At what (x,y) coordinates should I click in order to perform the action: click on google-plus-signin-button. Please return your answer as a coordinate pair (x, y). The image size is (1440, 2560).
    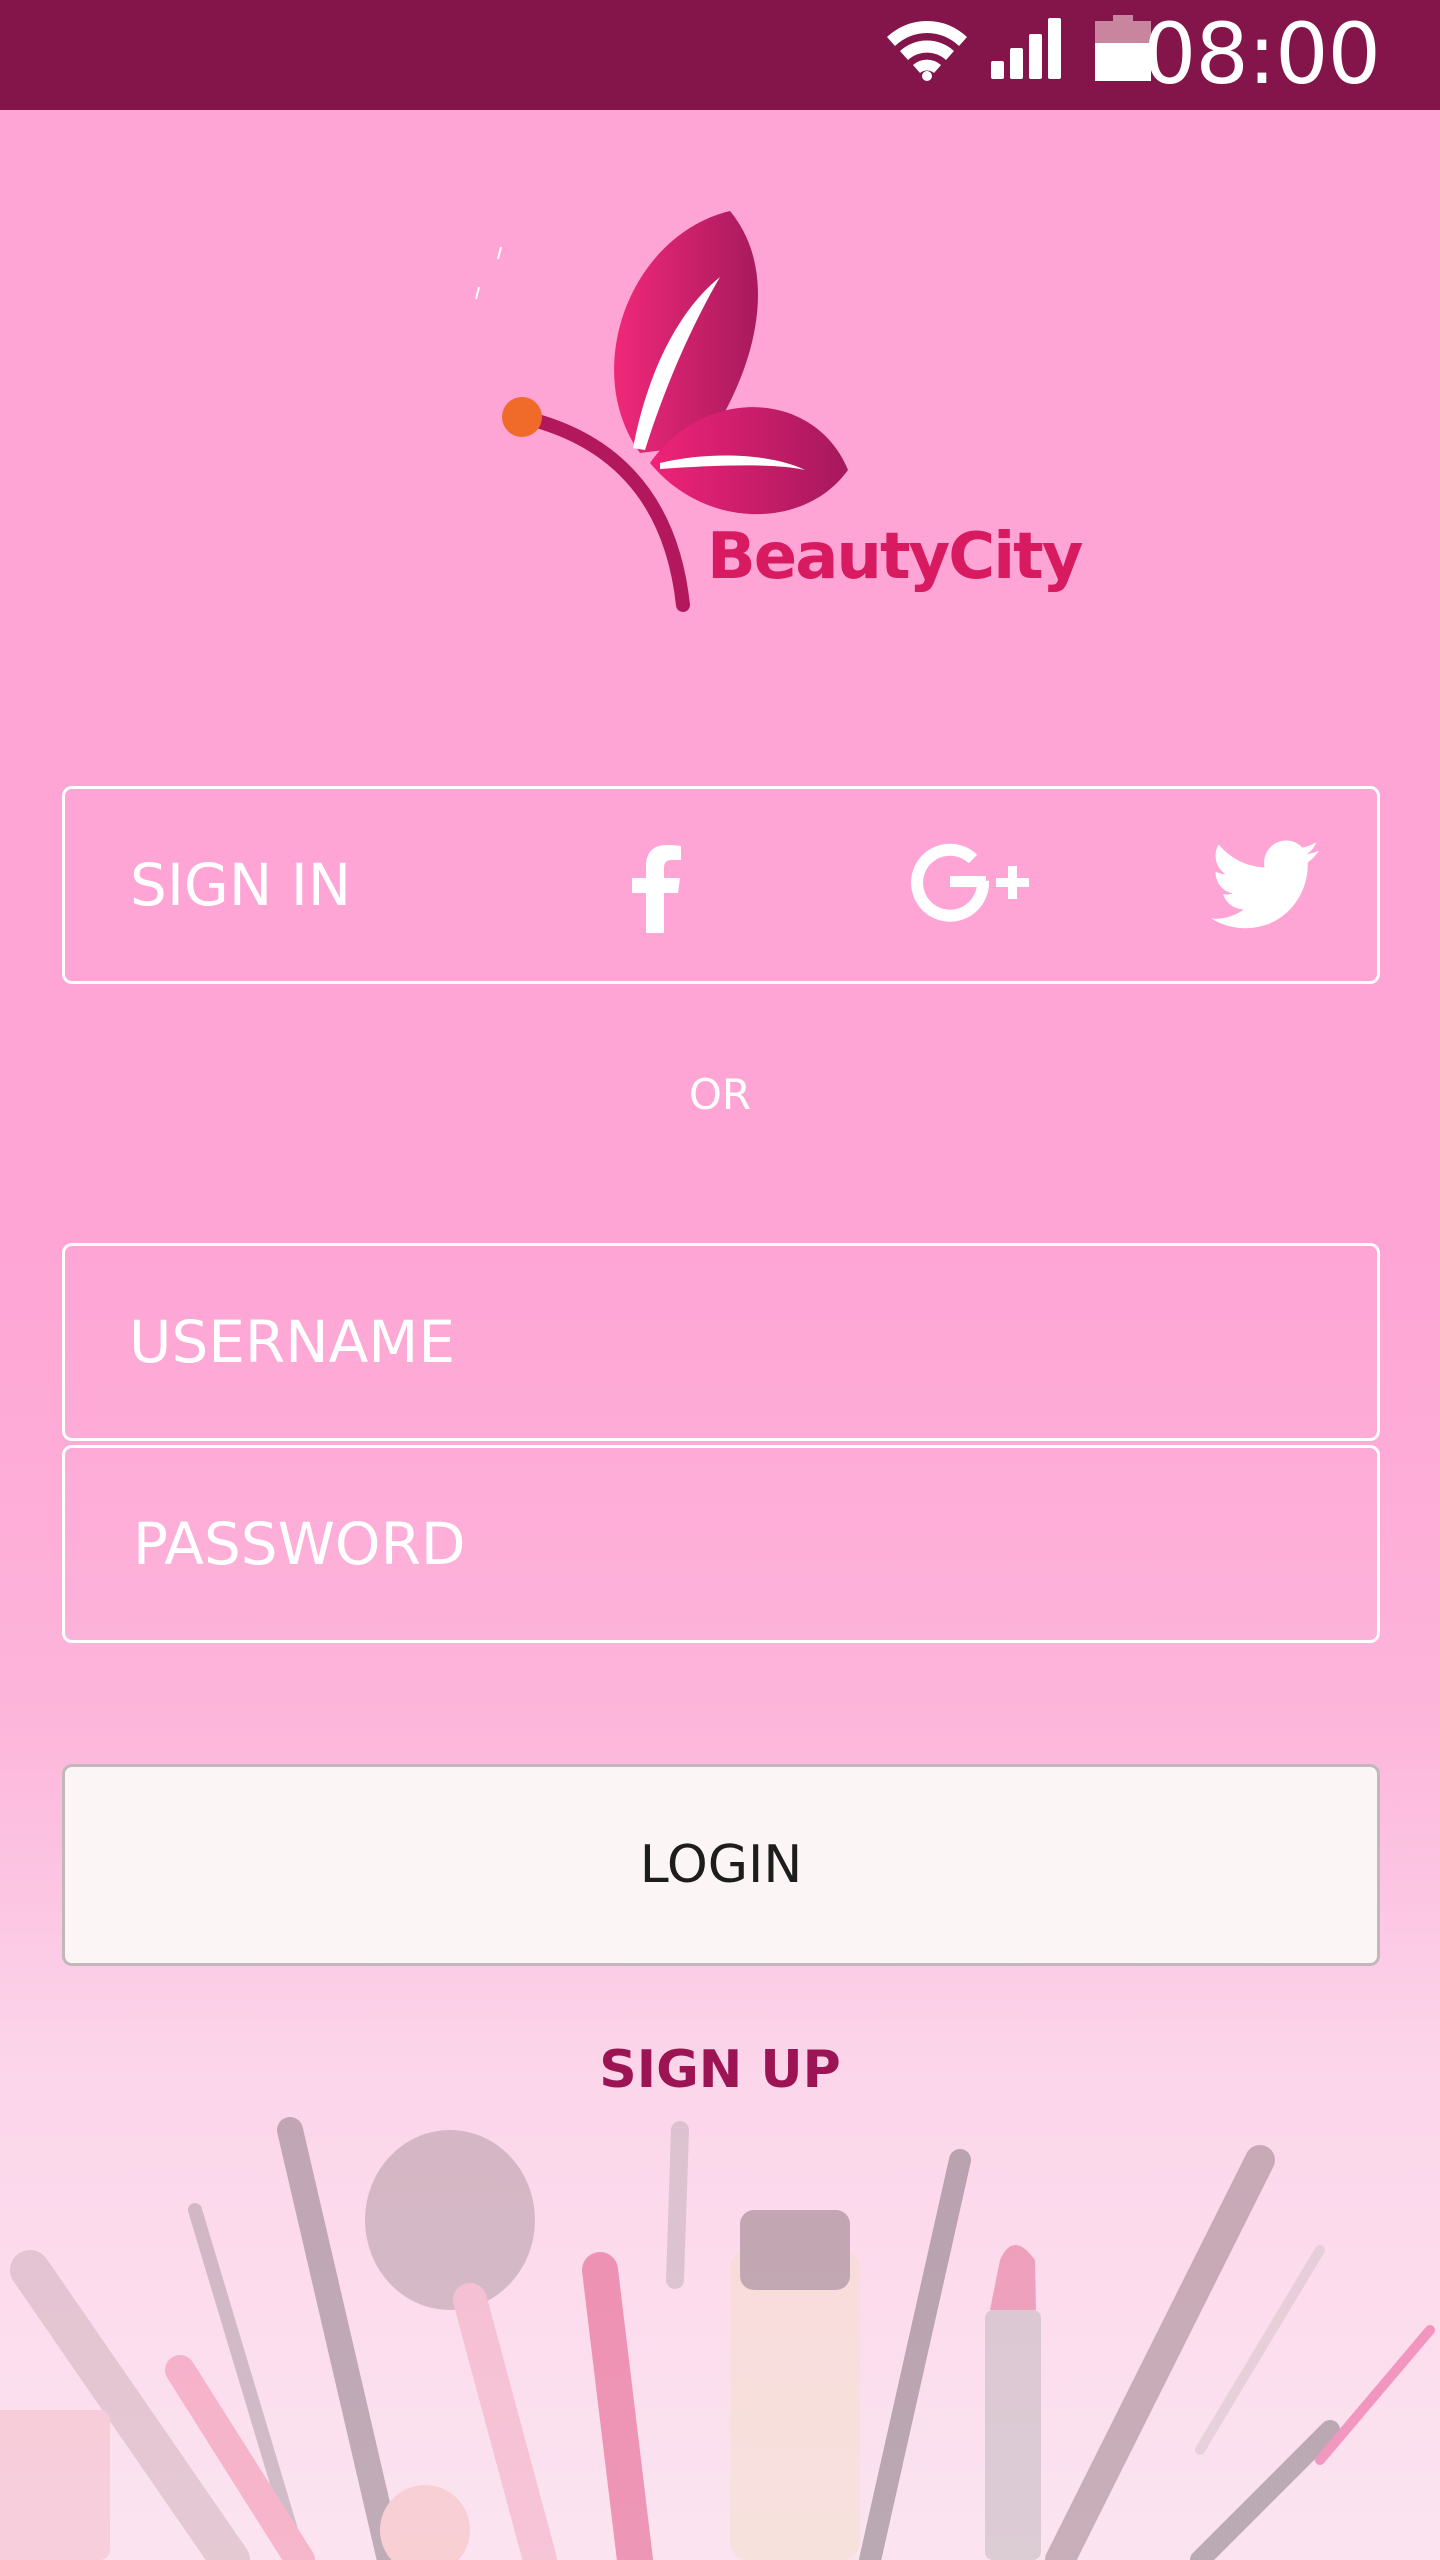
    Looking at the image, I should click on (975, 885).